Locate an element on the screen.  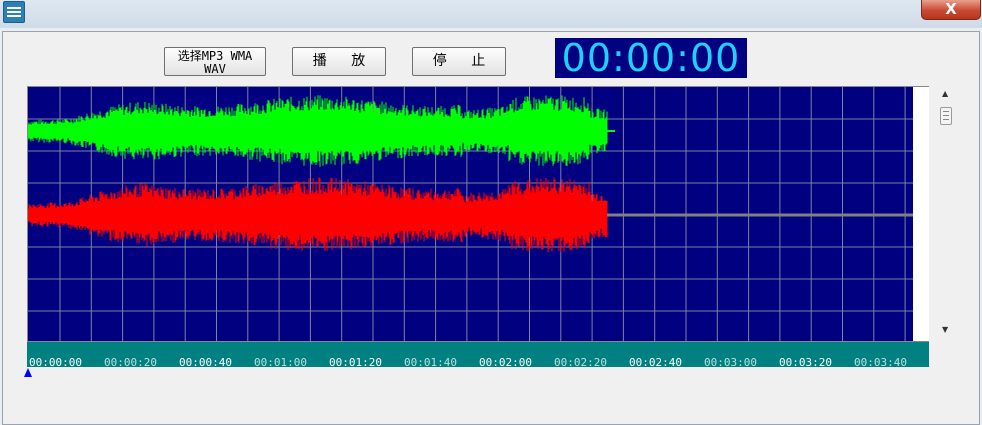
stop-button: 停 止 is located at coordinates (459, 61).